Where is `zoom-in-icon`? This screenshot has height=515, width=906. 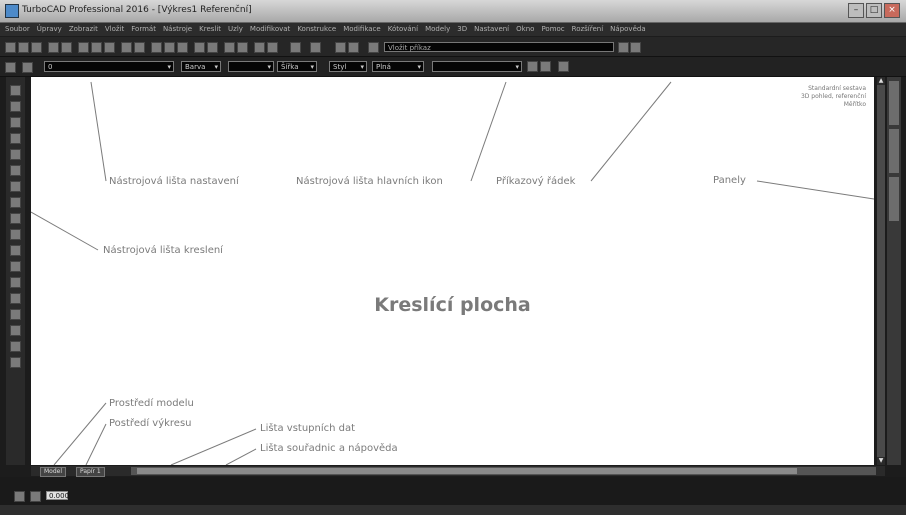 zoom-in-icon is located at coordinates (156, 47).